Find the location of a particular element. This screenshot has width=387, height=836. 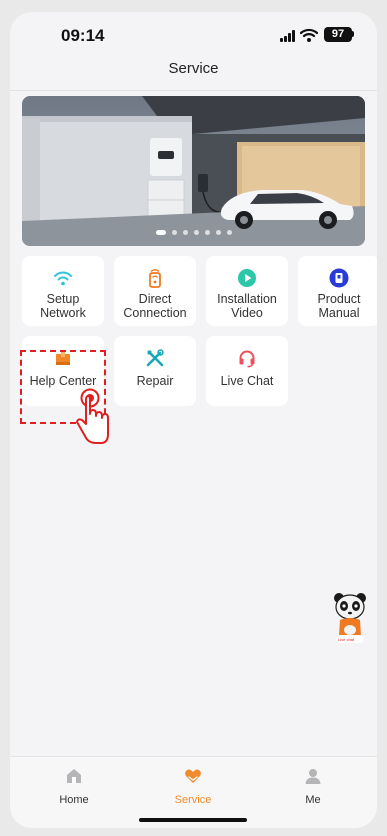

product-manual-label-1: Product is located at coordinates (339, 299).